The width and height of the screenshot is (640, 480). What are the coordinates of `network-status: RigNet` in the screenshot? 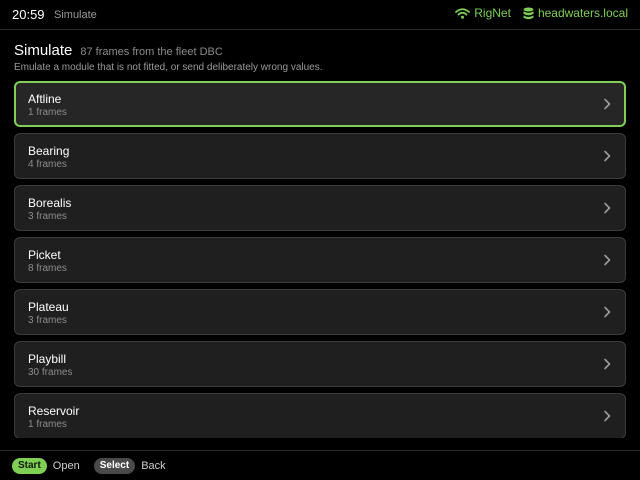 It's located at (483, 13).